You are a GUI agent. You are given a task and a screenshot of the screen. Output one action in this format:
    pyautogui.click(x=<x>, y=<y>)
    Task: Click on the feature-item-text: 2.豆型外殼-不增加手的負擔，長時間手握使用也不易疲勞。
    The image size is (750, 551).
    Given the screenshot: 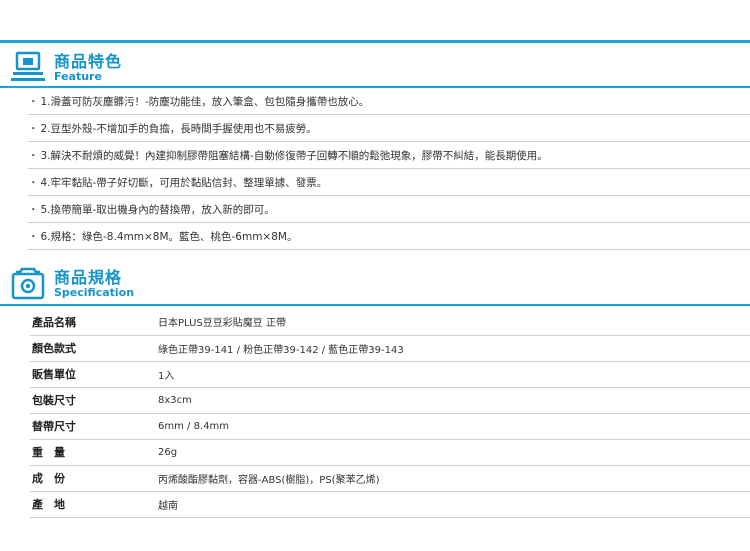 What is the action you would take?
    pyautogui.click(x=178, y=129)
    